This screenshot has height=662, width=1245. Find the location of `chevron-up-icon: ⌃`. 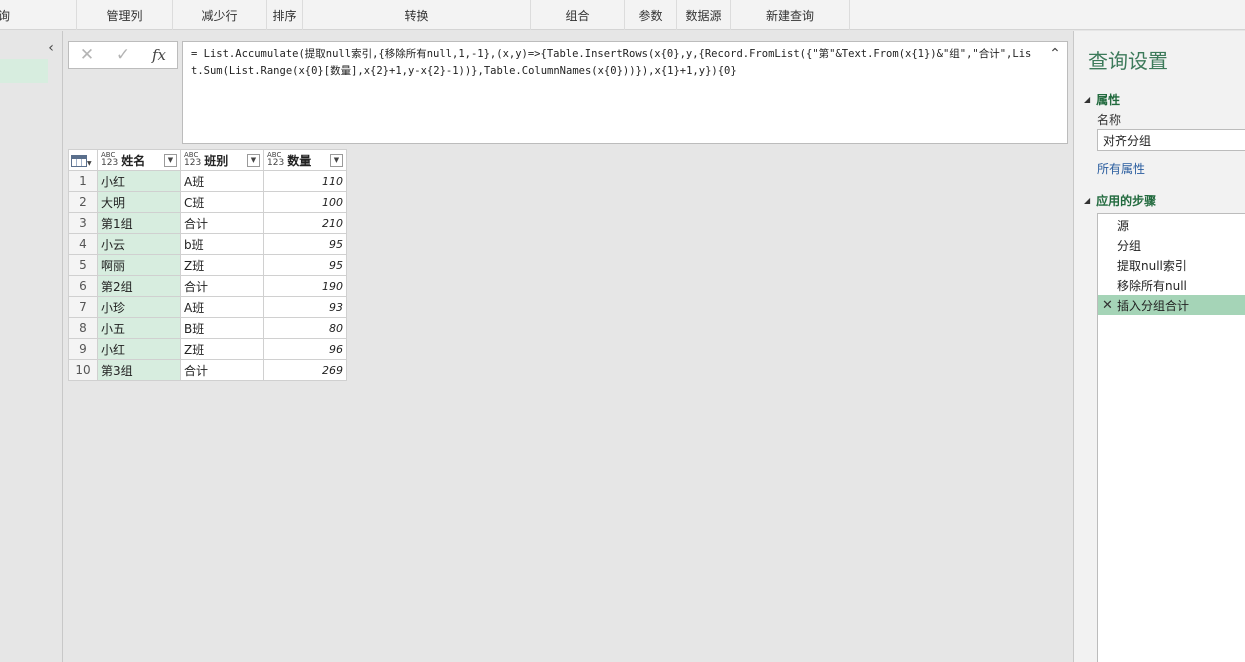

chevron-up-icon: ⌃ is located at coordinates (1055, 54).